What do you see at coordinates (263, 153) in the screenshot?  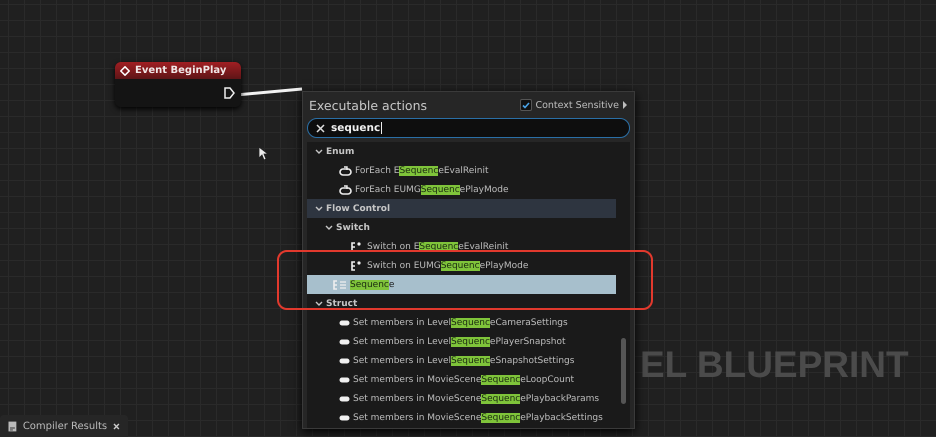 I see `mouse-cursor-icon` at bounding box center [263, 153].